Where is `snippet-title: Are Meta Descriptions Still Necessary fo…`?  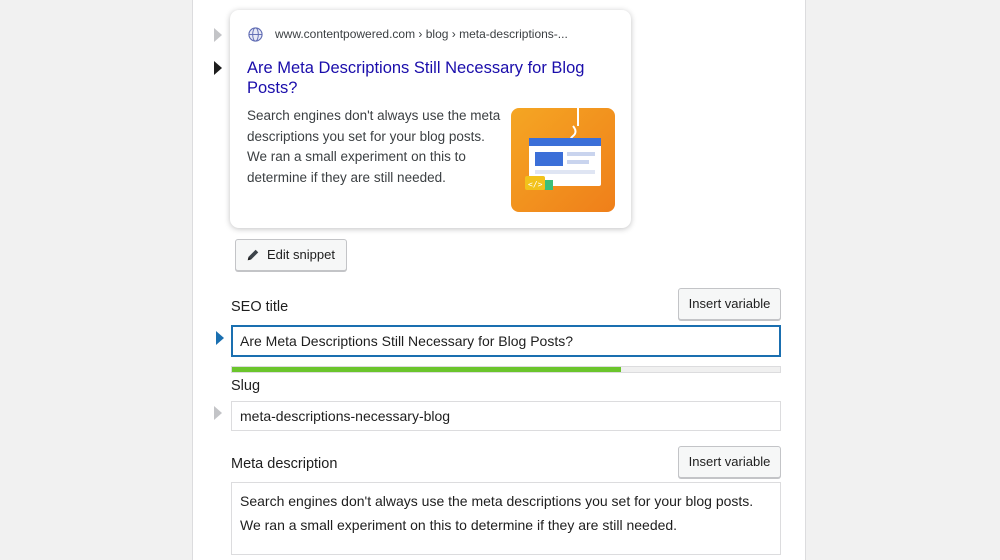 snippet-title: Are Meta Descriptions Still Necessary fo… is located at coordinates (422, 78).